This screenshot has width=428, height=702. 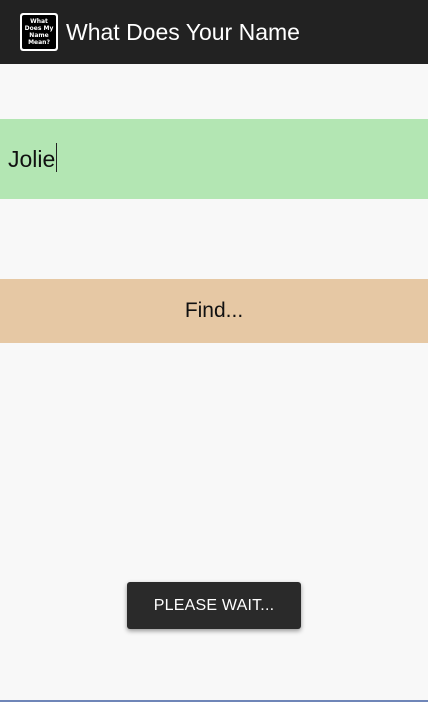 I want to click on app-logo-line-1: What, so click(x=39, y=21).